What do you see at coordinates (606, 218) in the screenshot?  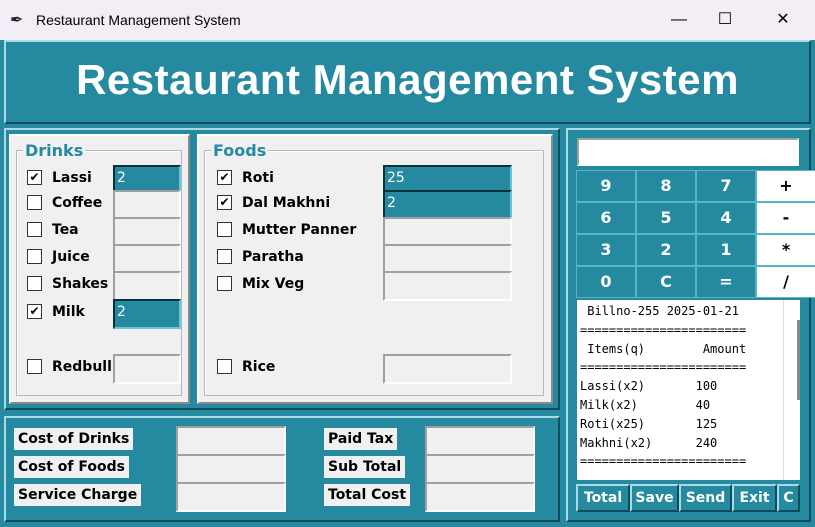 I see `calc-key-6: 6` at bounding box center [606, 218].